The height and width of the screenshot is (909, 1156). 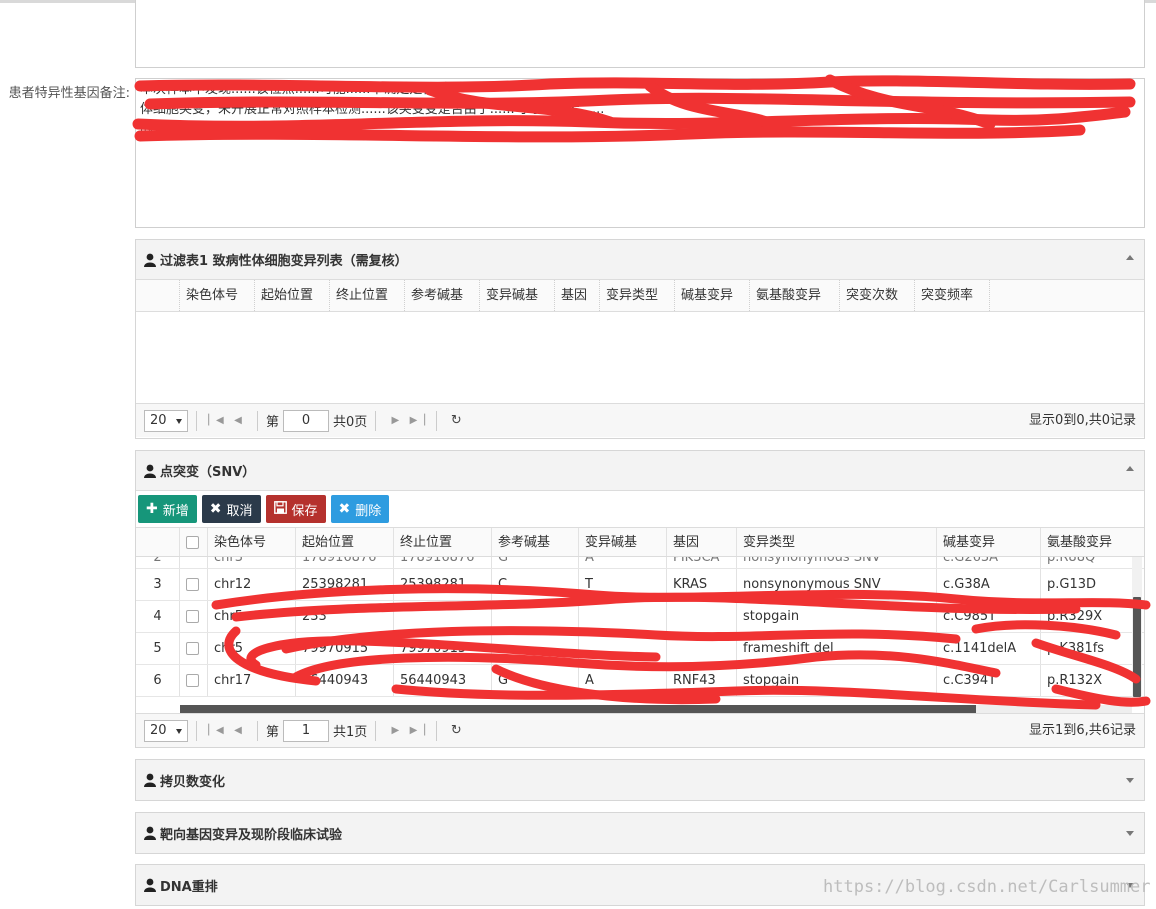 What do you see at coordinates (189, 887) in the screenshot?
I see `panel-dna-title: DNA重排` at bounding box center [189, 887].